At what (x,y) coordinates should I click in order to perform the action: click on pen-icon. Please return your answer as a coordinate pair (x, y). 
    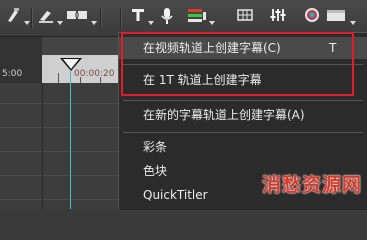
    Looking at the image, I should click on (46, 17).